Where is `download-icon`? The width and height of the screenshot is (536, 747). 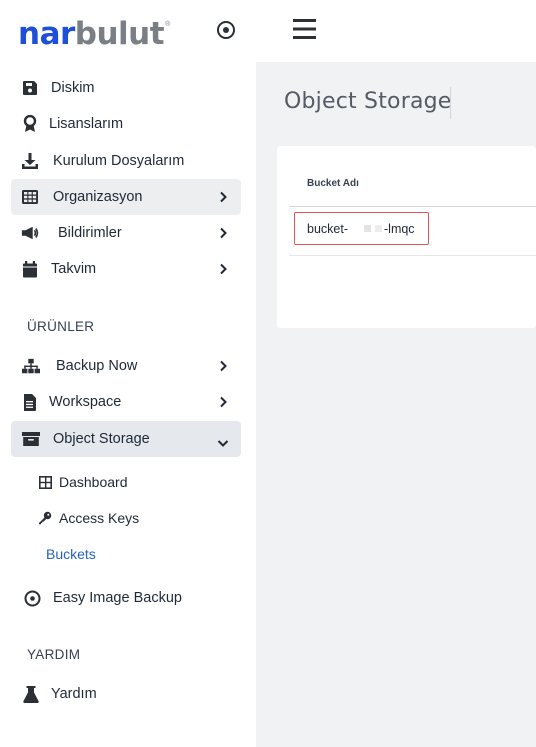
download-icon is located at coordinates (30, 161).